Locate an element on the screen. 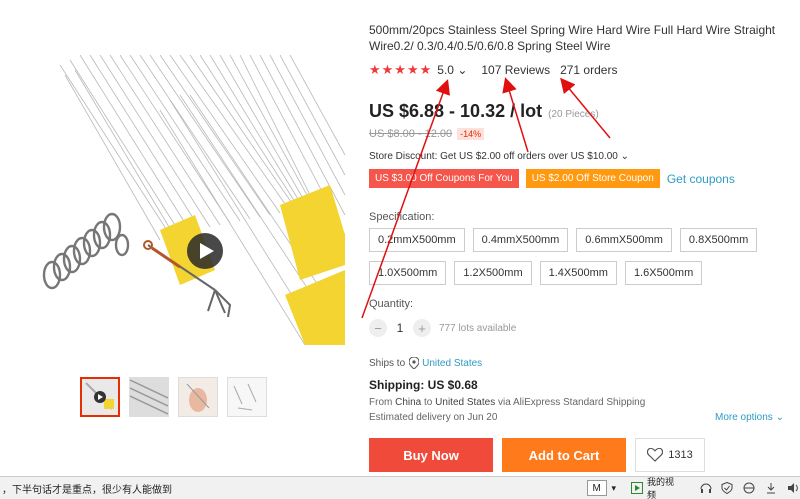  ships-to-row: Ships to United States is located at coordinates (425, 363).